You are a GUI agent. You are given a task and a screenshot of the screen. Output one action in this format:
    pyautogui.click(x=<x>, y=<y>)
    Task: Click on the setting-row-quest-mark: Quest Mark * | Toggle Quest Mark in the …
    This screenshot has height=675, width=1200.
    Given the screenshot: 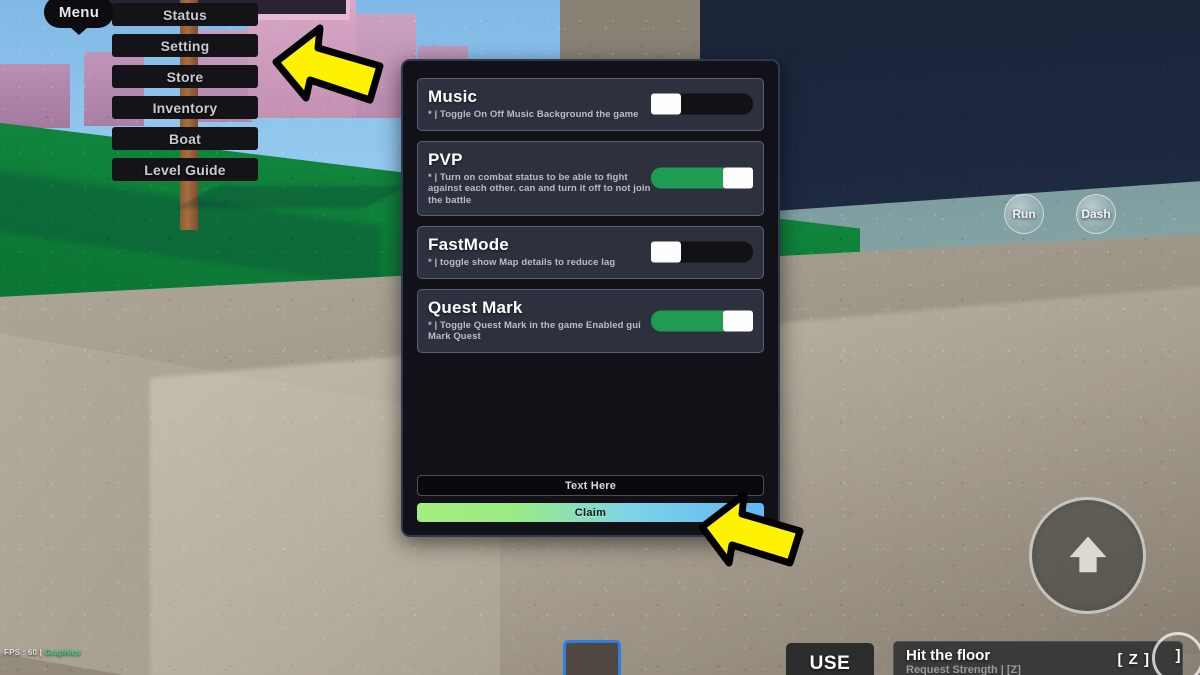 What is the action you would take?
    pyautogui.click(x=590, y=320)
    